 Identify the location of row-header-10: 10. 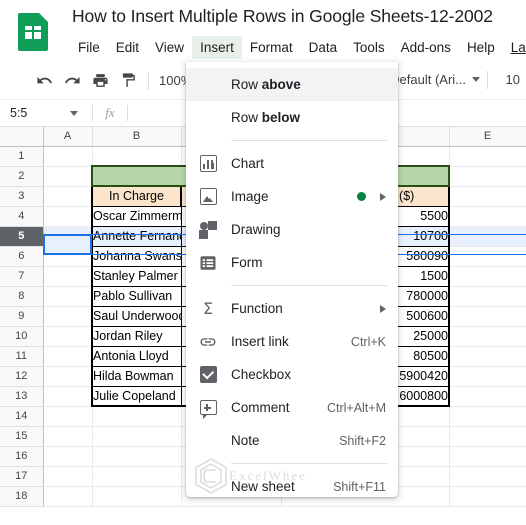
(22, 336).